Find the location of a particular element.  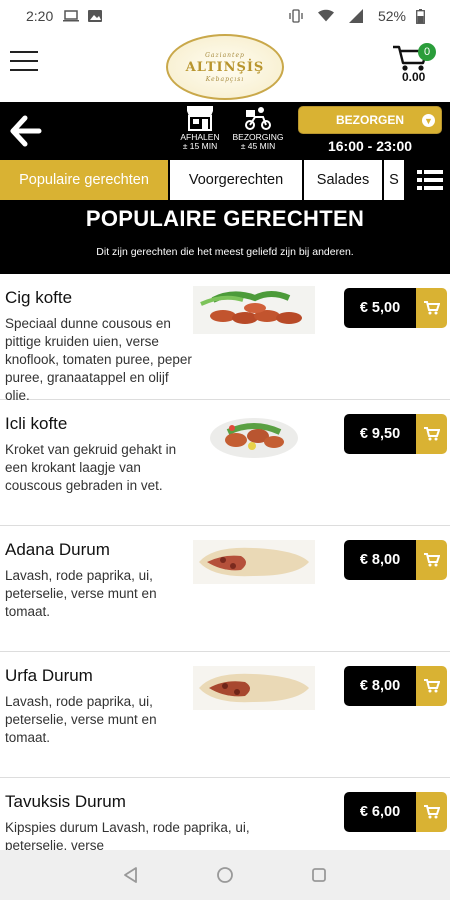

tab-populaire-gerechten: Populaire gerechten is located at coordinates (85, 180).